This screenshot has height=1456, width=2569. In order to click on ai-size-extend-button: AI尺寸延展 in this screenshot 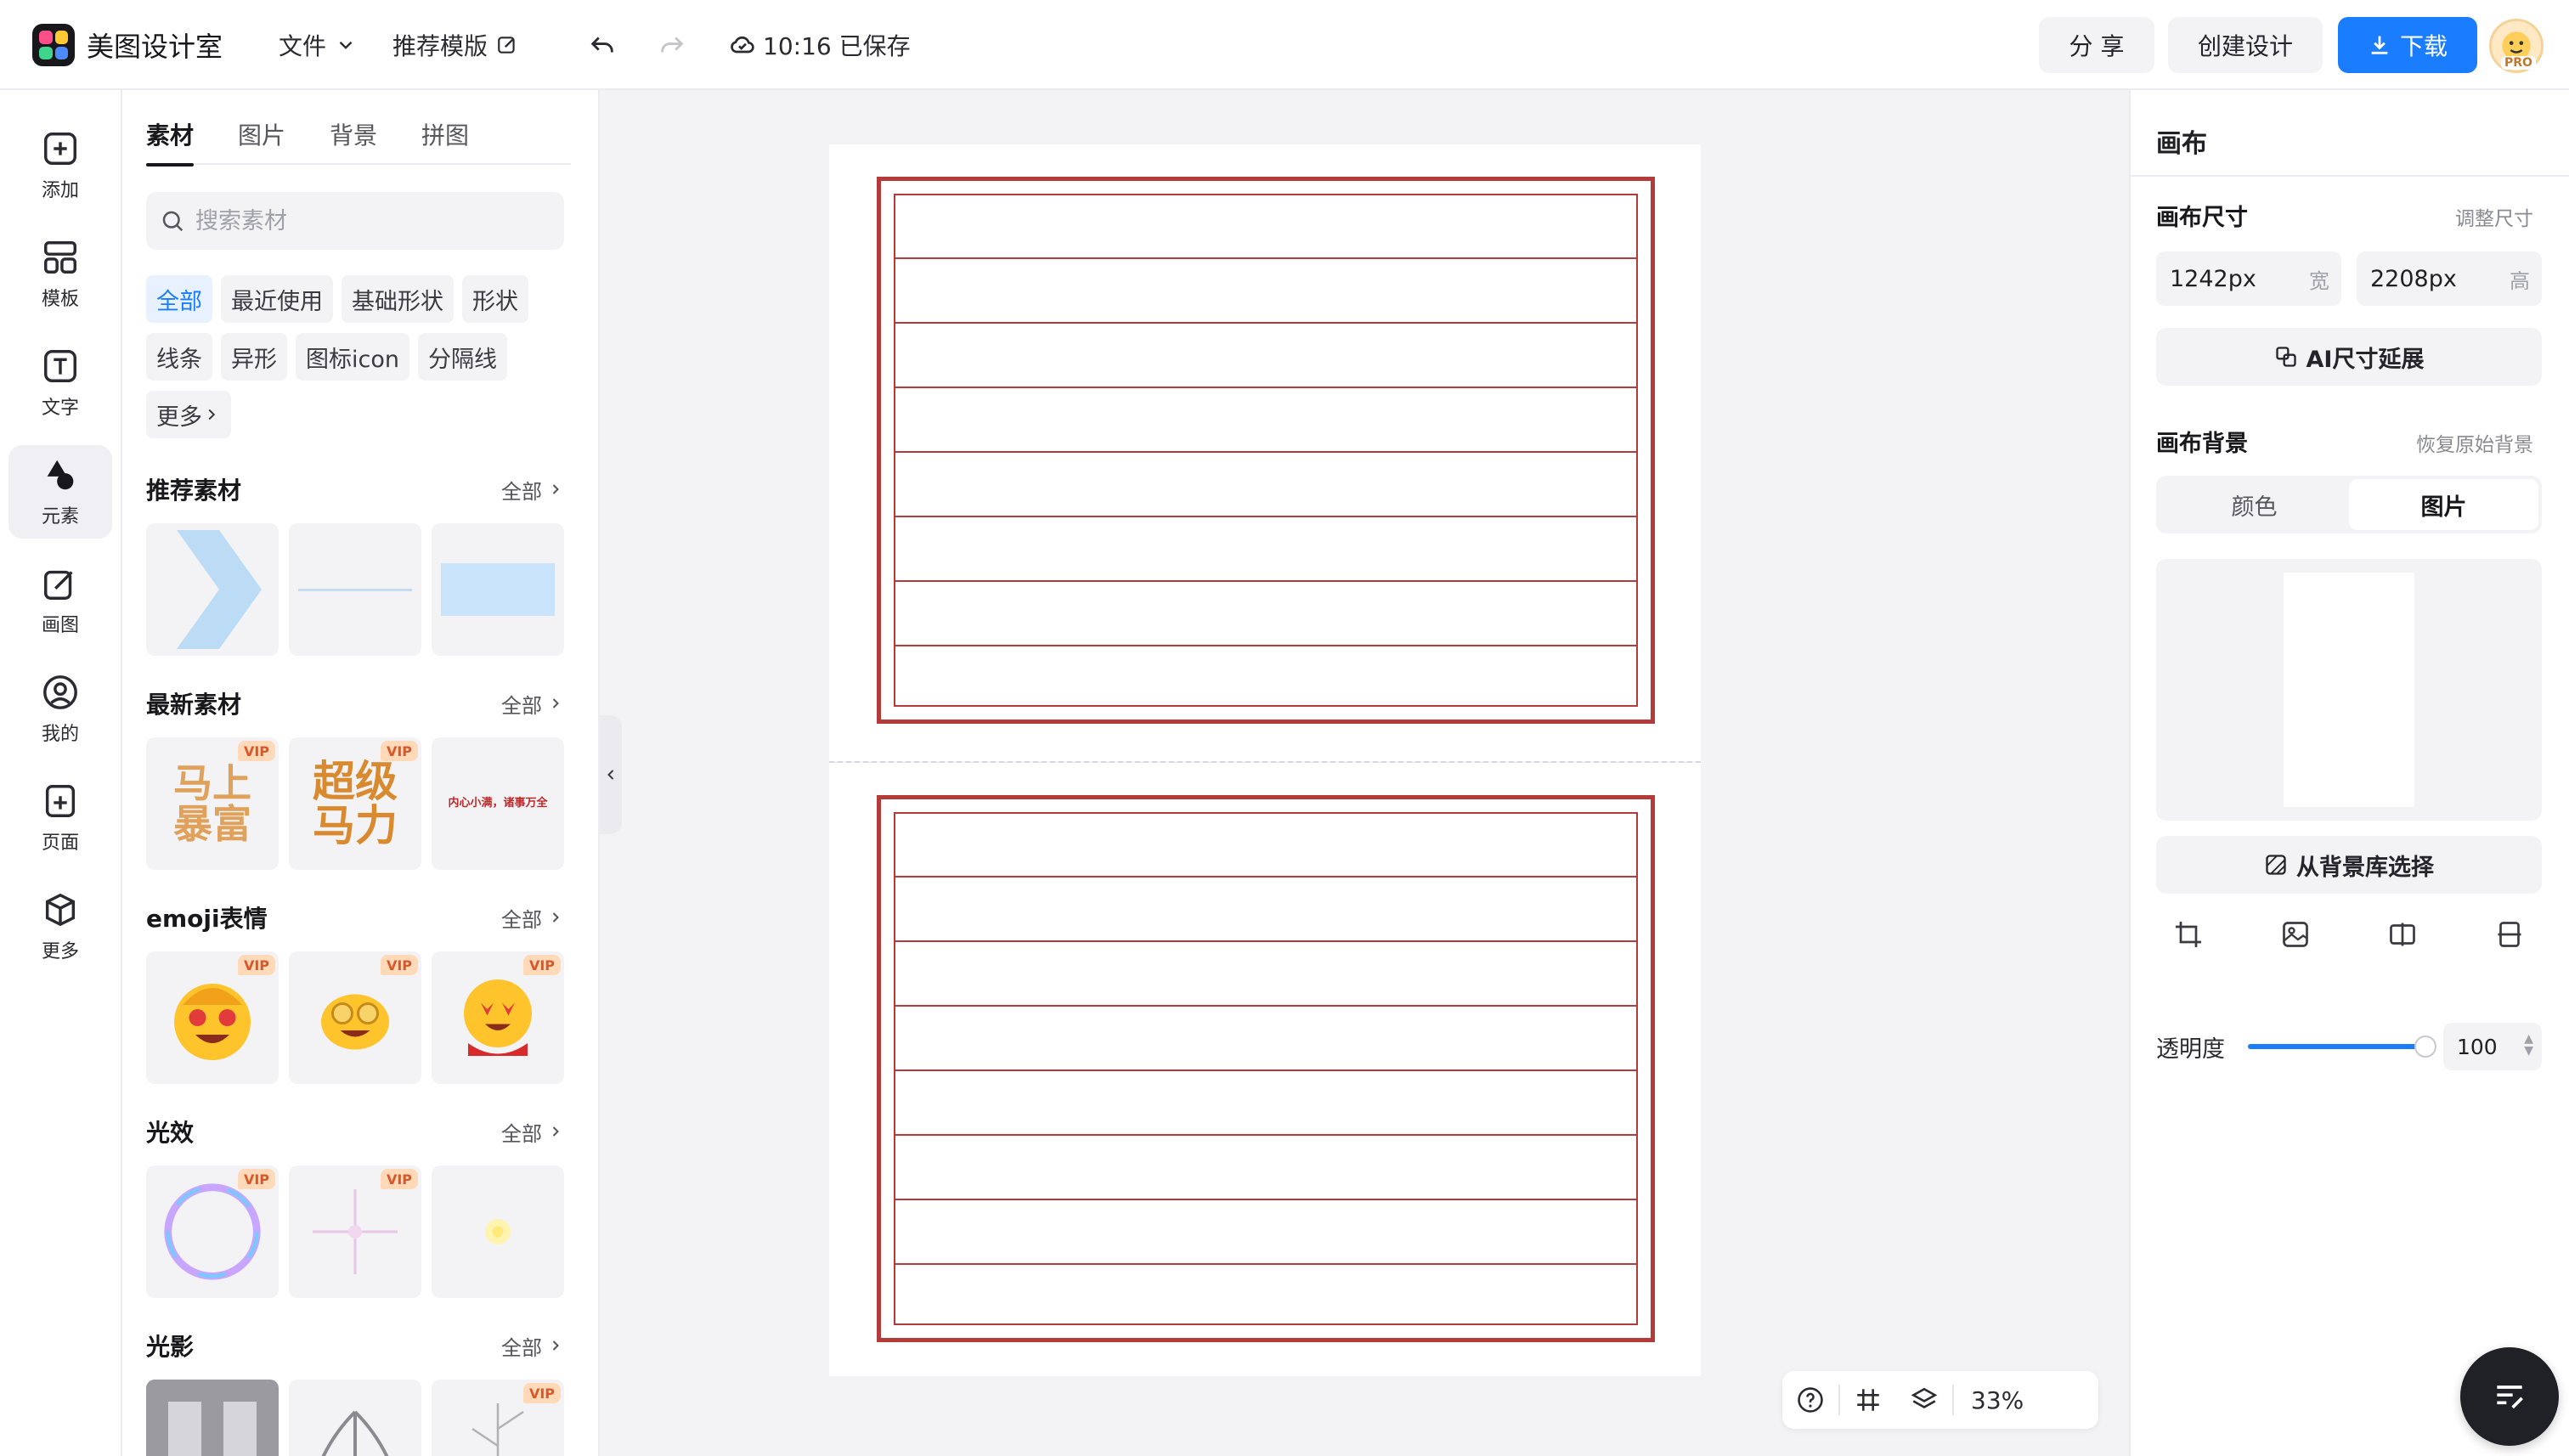, I will do `click(2349, 357)`.